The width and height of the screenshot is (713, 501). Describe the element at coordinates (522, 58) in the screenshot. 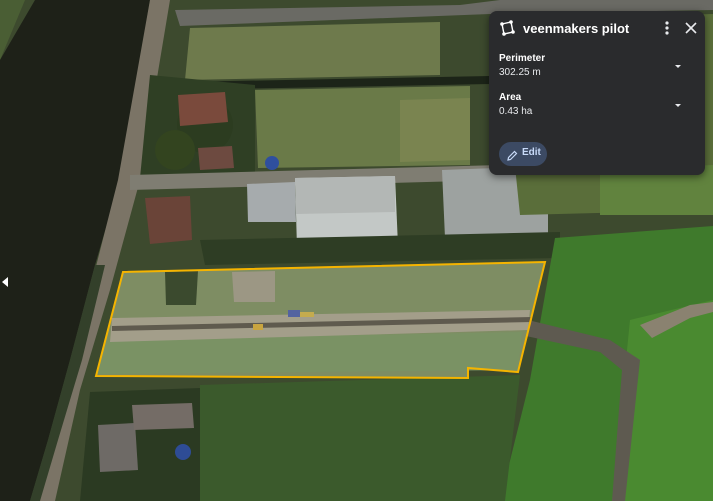

I see `perimeter-label: Perimeter` at that location.